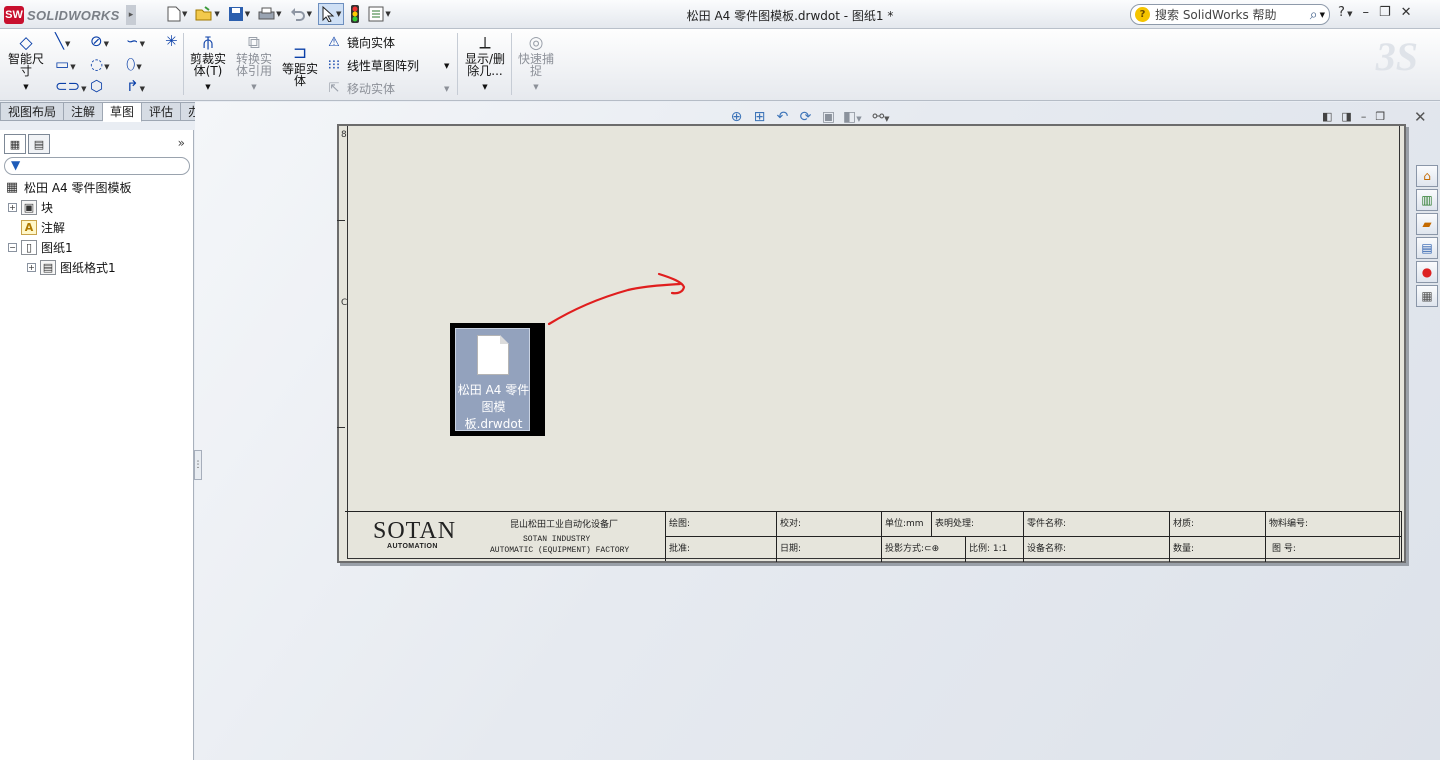 The height and width of the screenshot is (760, 1440). I want to click on point-tool: ✳, so click(171, 41).